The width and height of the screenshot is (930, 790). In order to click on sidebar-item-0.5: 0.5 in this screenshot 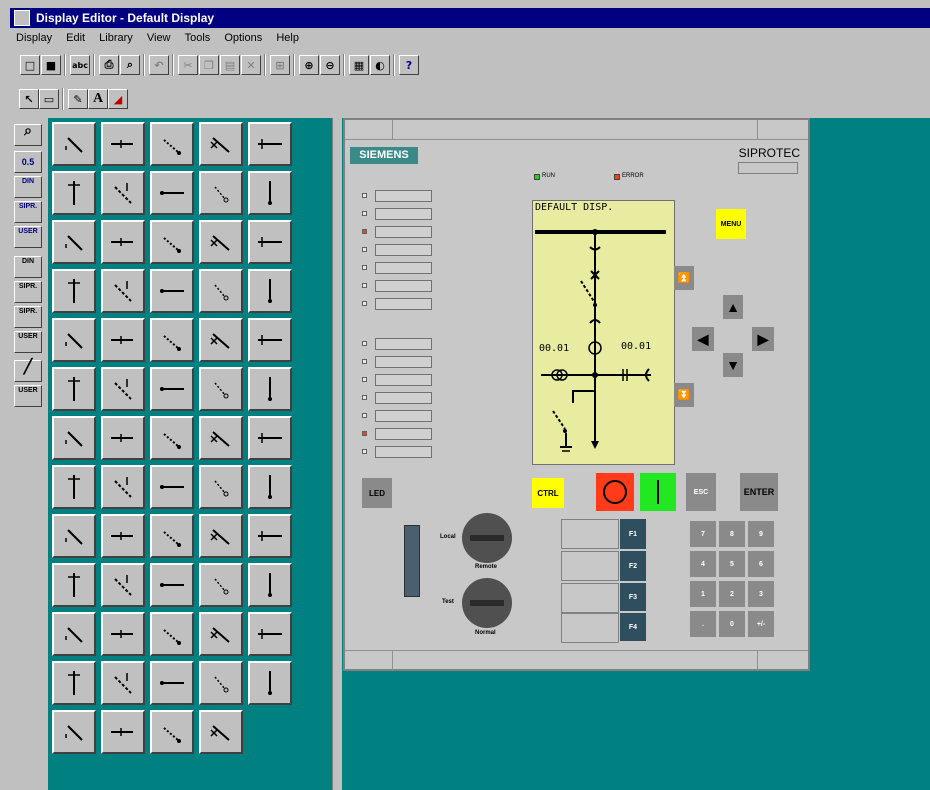, I will do `click(28, 162)`.